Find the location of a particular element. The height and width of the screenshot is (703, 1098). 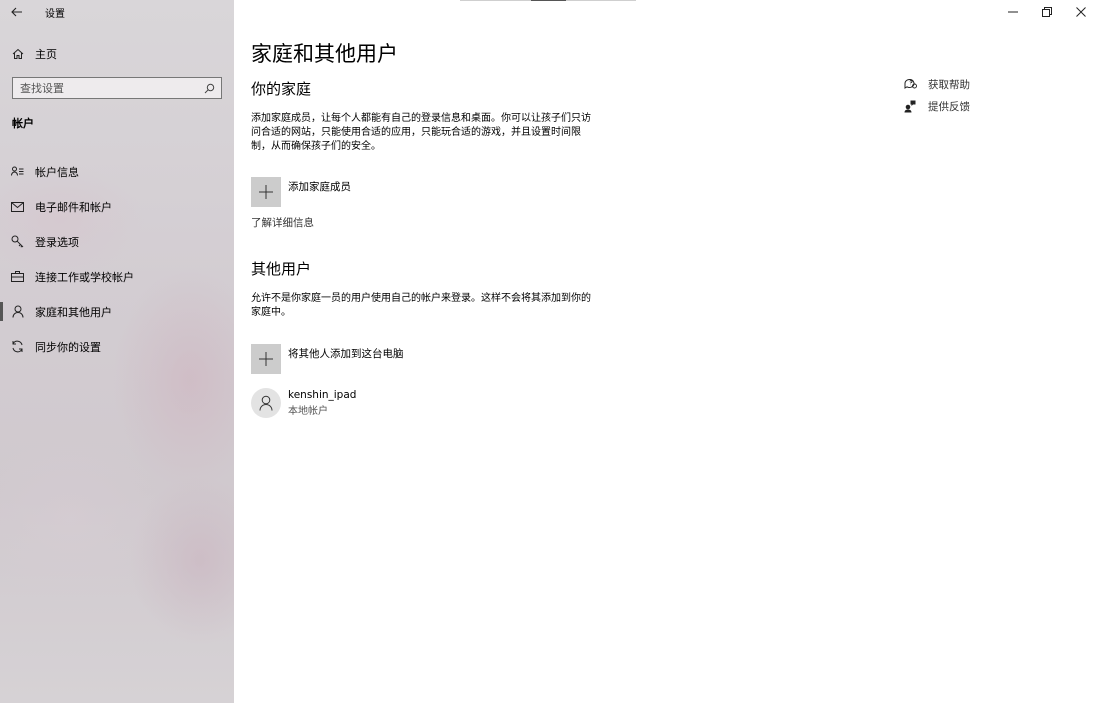

feedback-icon is located at coordinates (916, 106).